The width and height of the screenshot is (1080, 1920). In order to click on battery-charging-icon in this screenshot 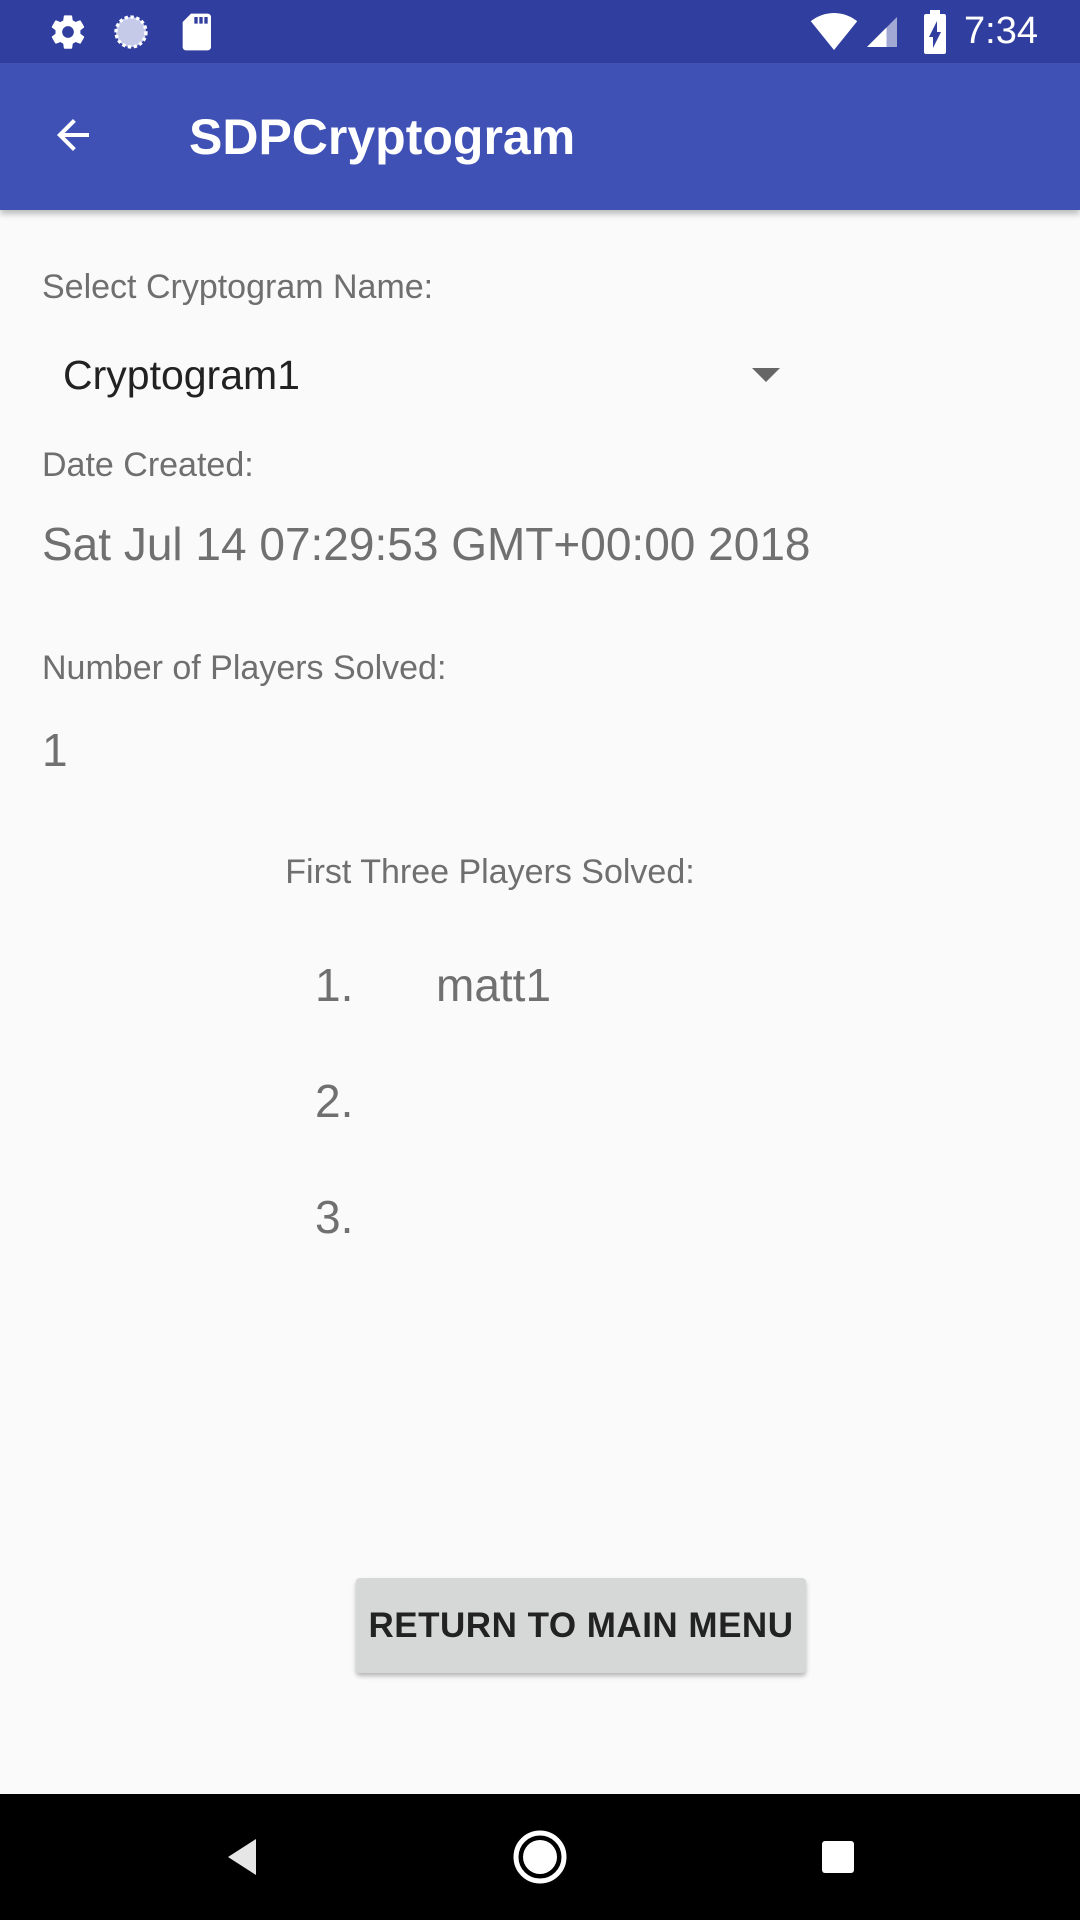, I will do `click(935, 31)`.